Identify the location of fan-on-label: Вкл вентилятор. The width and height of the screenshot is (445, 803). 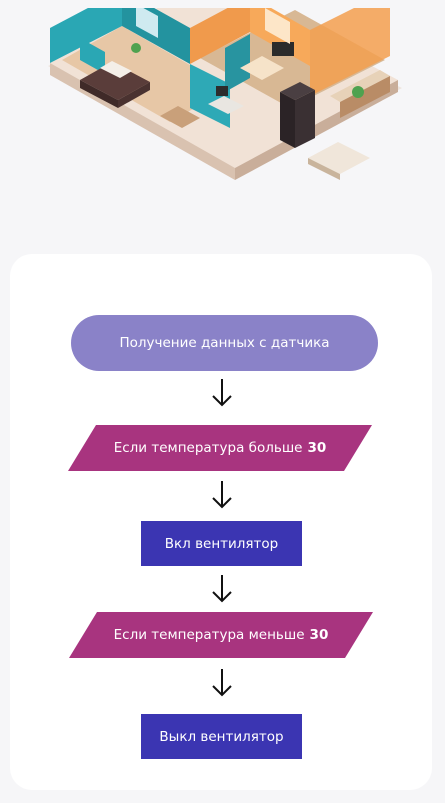
(221, 543).